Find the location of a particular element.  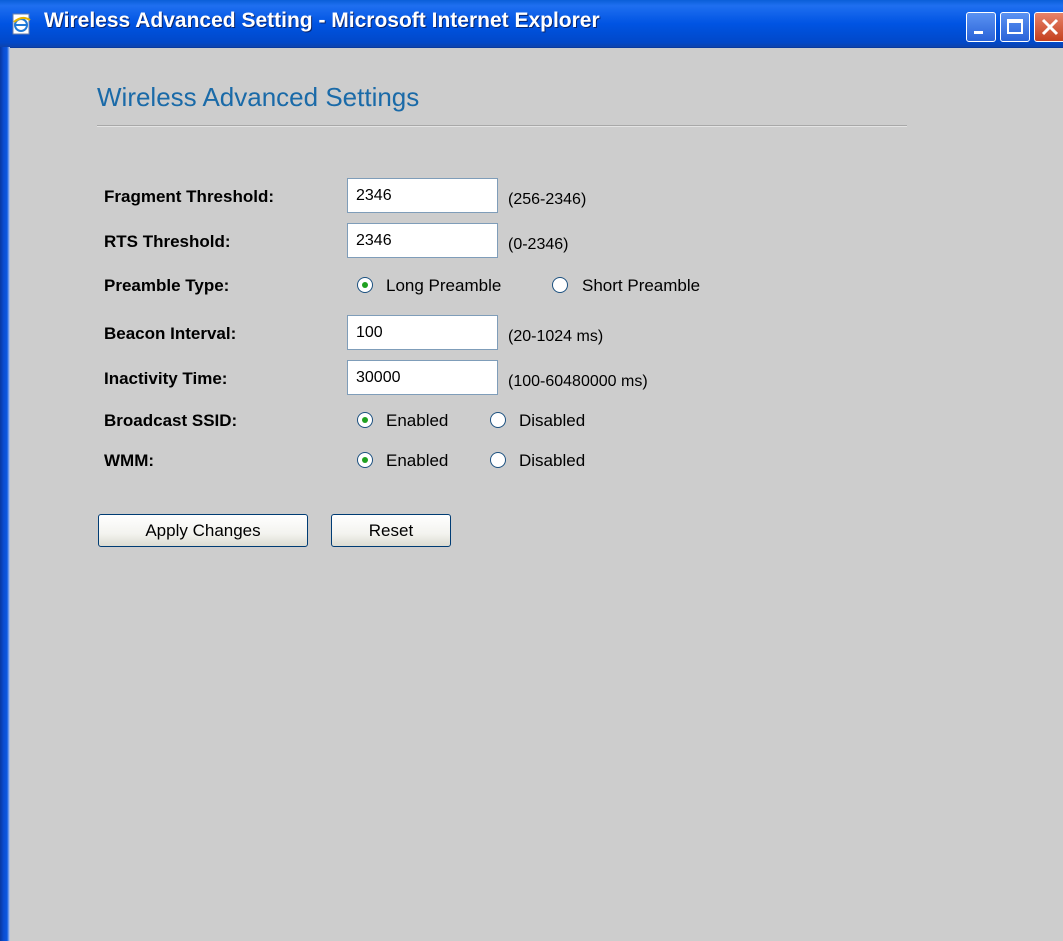

radio-broadcast-disabled is located at coordinates (498, 420).